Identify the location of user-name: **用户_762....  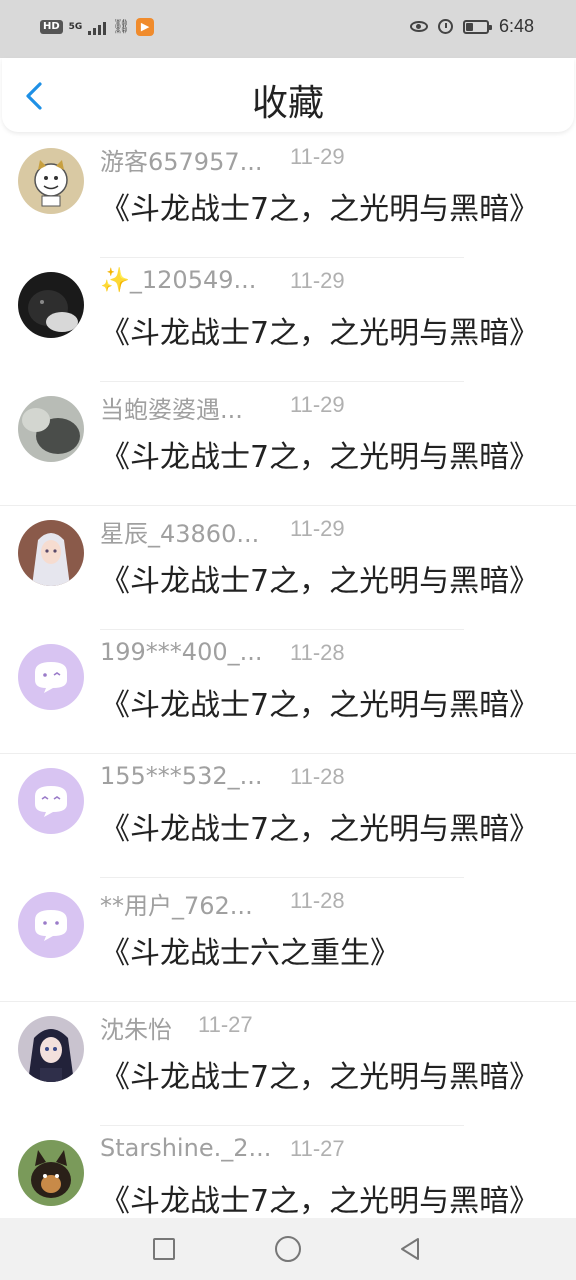
(176, 906).